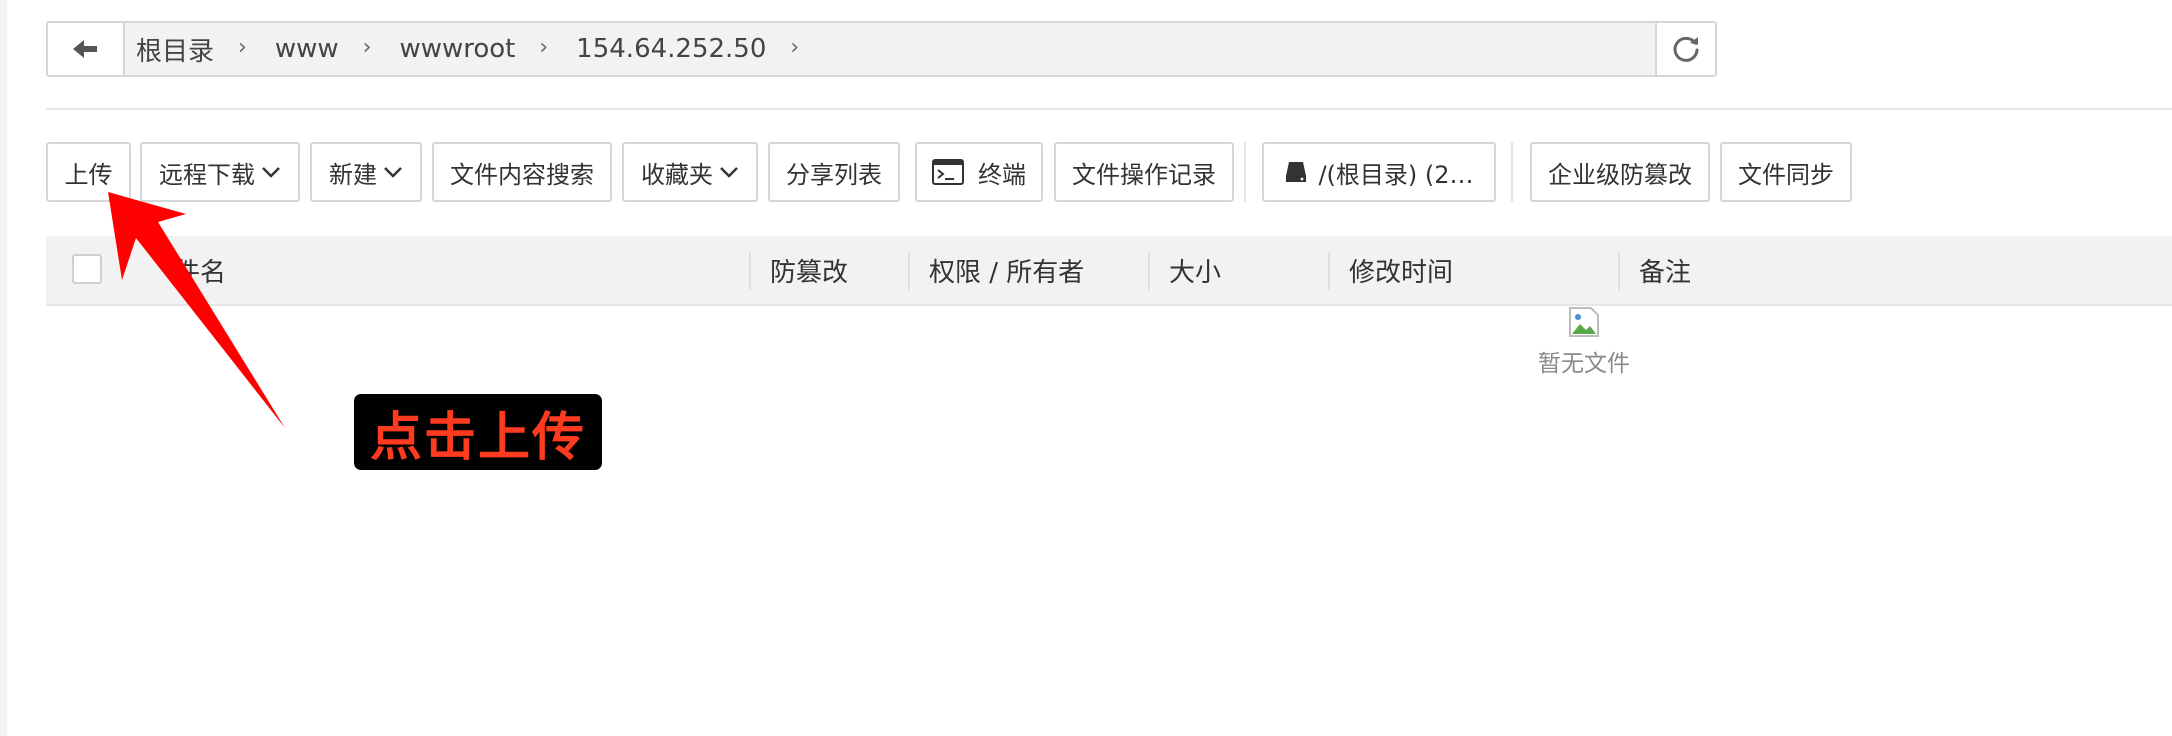  I want to click on address-bar: 根目录 › www › wwwroot › 154.64.252.50 ›, so click(881, 49).